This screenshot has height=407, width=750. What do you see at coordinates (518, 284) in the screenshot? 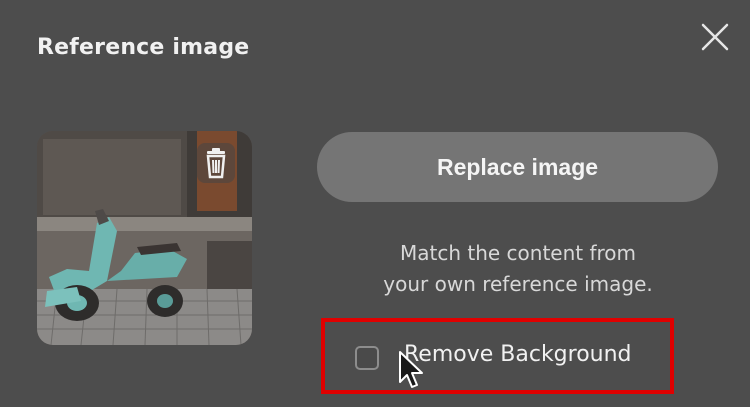
I see `description-line-2: your own reference image.` at bounding box center [518, 284].